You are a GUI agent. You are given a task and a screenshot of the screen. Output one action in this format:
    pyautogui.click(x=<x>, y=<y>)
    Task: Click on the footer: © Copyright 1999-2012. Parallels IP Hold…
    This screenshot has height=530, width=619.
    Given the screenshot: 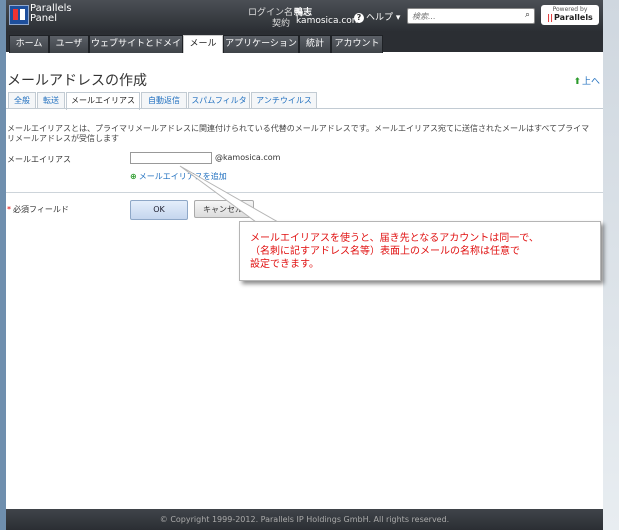 What is the action you would take?
    pyautogui.click(x=304, y=519)
    